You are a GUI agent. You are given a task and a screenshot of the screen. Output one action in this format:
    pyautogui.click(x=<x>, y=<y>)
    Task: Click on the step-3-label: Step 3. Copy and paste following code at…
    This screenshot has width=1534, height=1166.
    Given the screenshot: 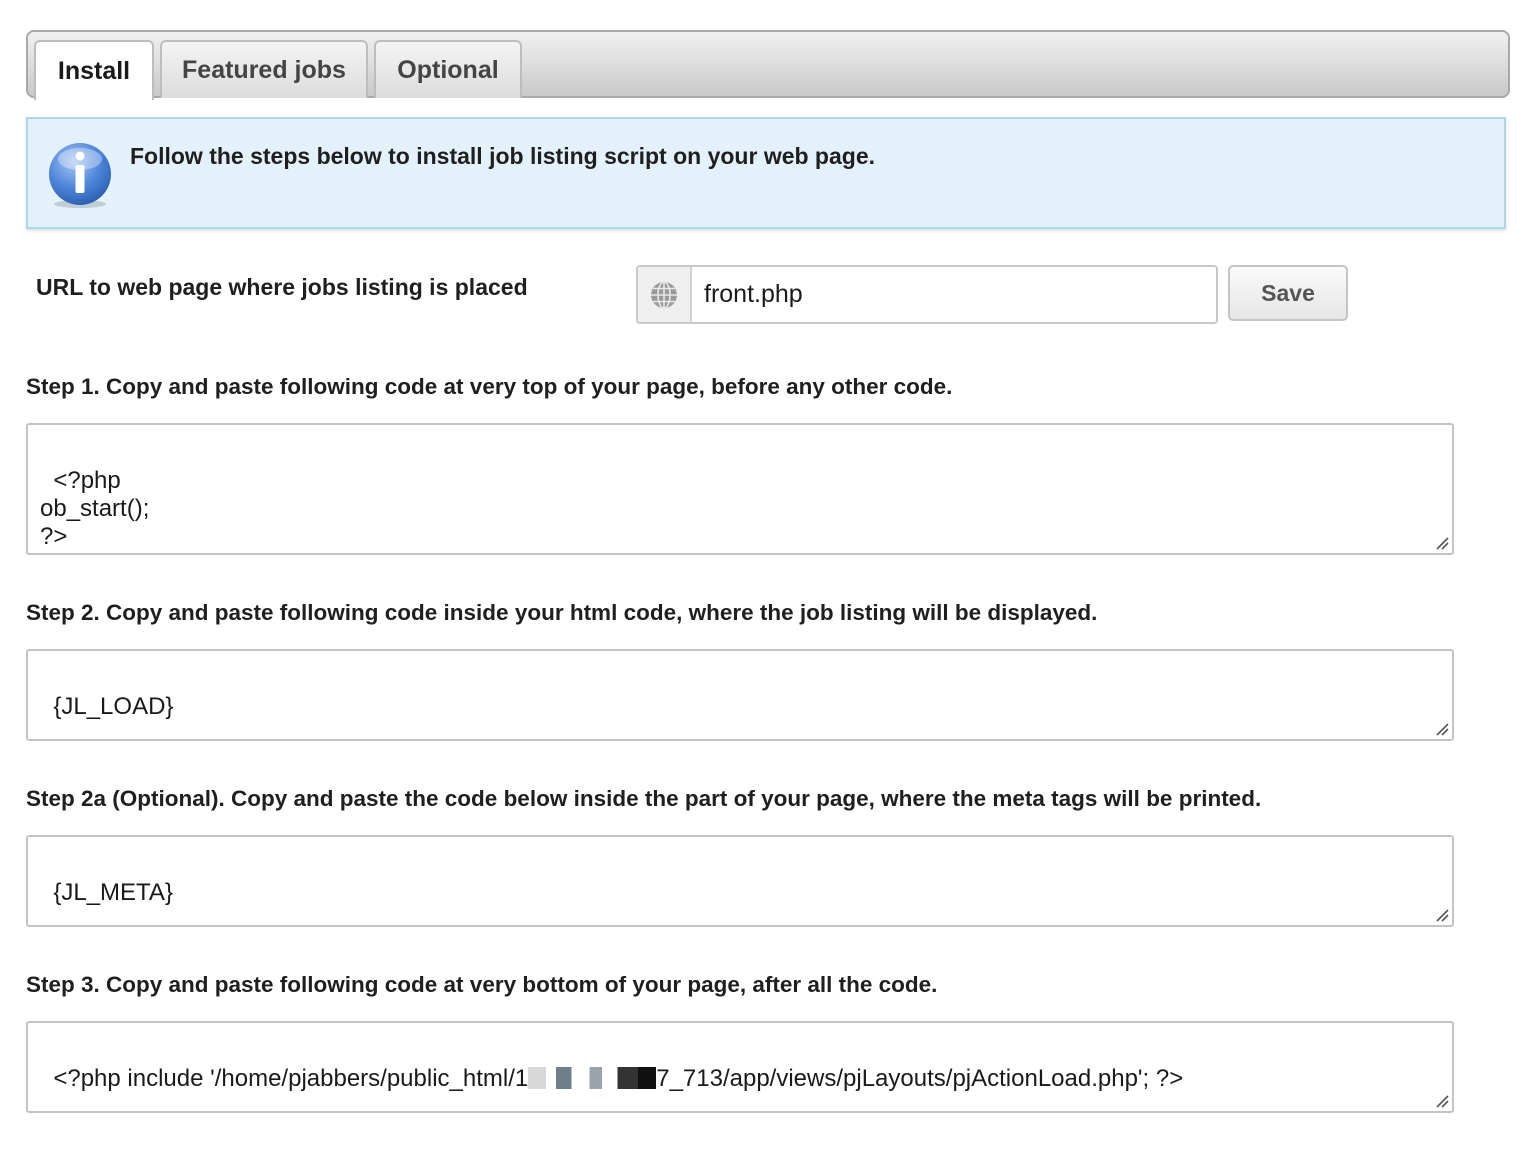 What is the action you would take?
    pyautogui.click(x=482, y=984)
    